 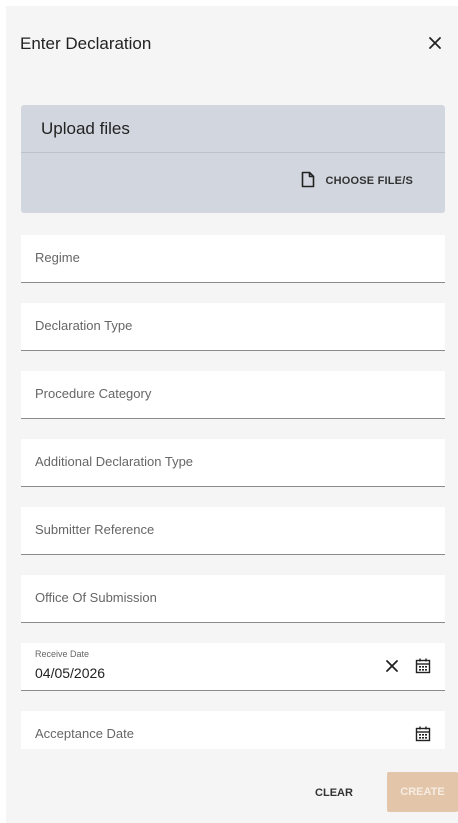 What do you see at coordinates (233, 531) in the screenshot?
I see `submitter-reference-field: Submitter Reference` at bounding box center [233, 531].